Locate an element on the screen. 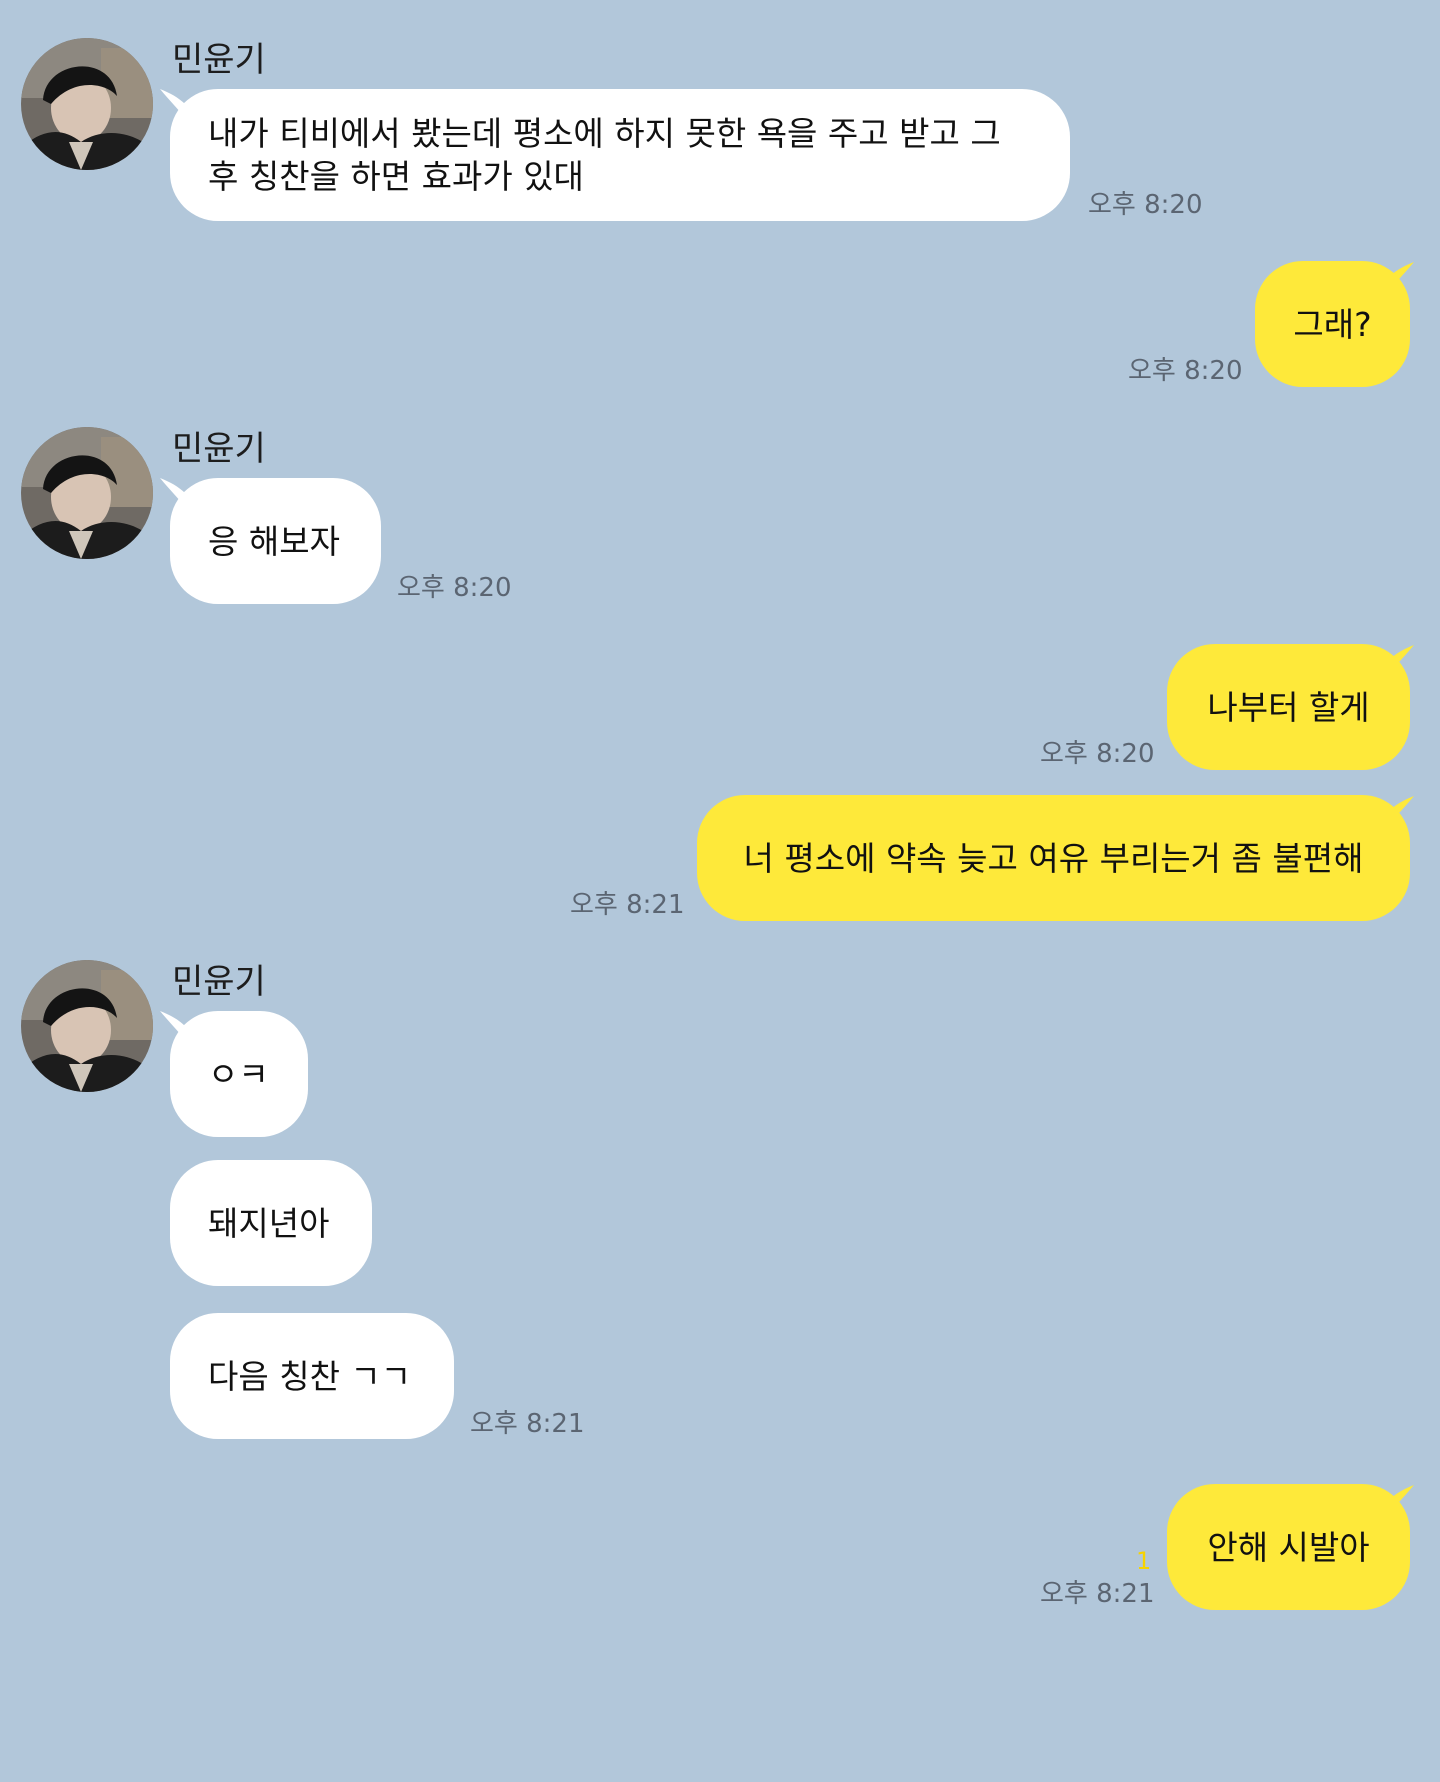  message-bubble-sent: 안해 시발아 is located at coordinates (1288, 1547).